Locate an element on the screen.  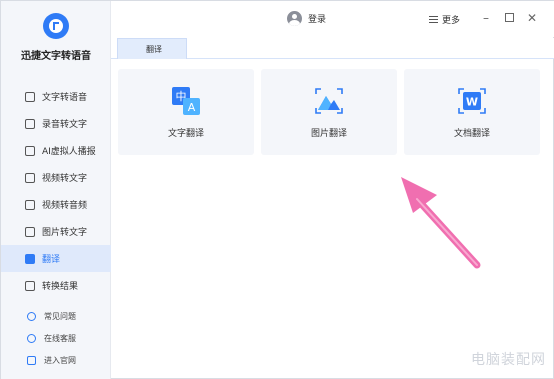
sidebar-item-label: 文字转语音 is located at coordinates (65, 98).